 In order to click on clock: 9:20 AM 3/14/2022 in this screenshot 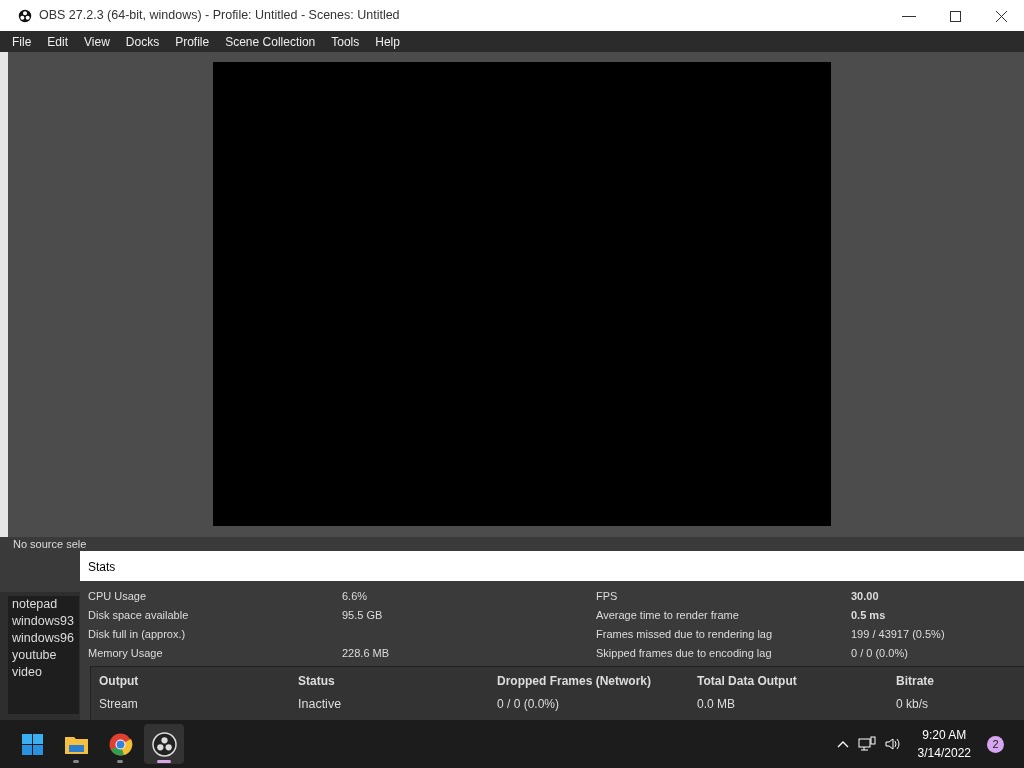, I will do `click(944, 744)`.